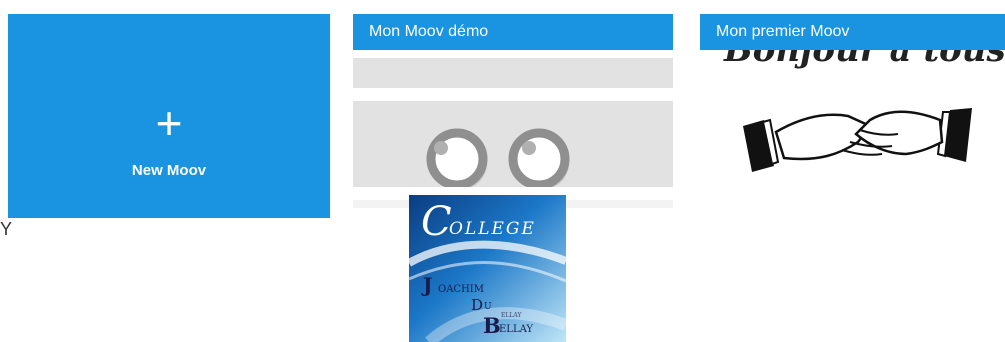  I want to click on college-logo: C OLLEGE J OACHIM D U ELLAY B ELLAY, so click(487, 268).